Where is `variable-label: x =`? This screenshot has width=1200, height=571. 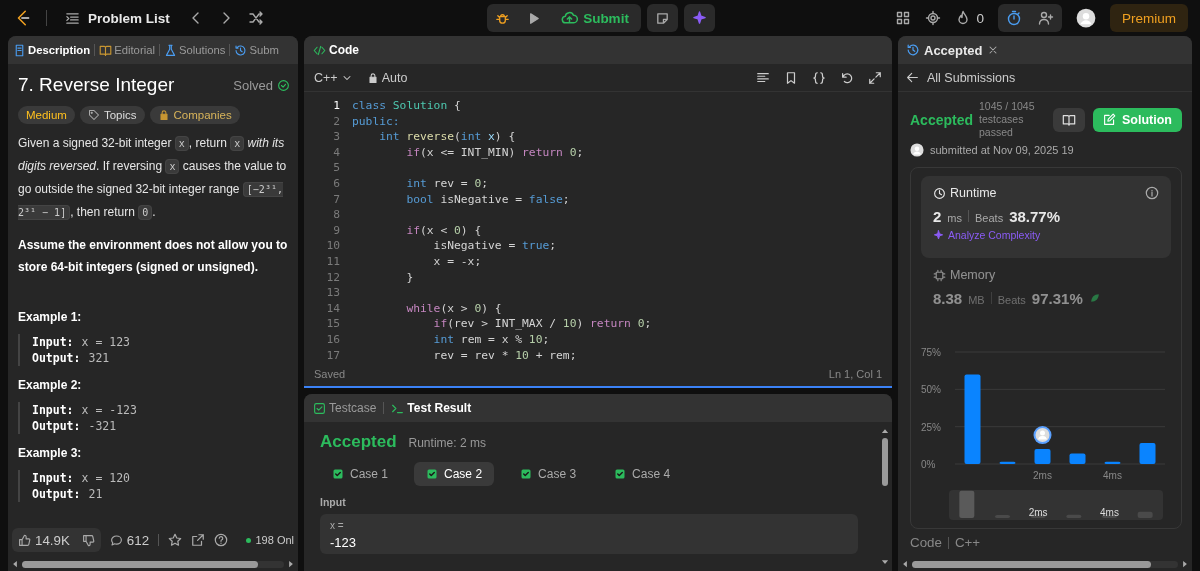 variable-label: x = is located at coordinates (337, 525).